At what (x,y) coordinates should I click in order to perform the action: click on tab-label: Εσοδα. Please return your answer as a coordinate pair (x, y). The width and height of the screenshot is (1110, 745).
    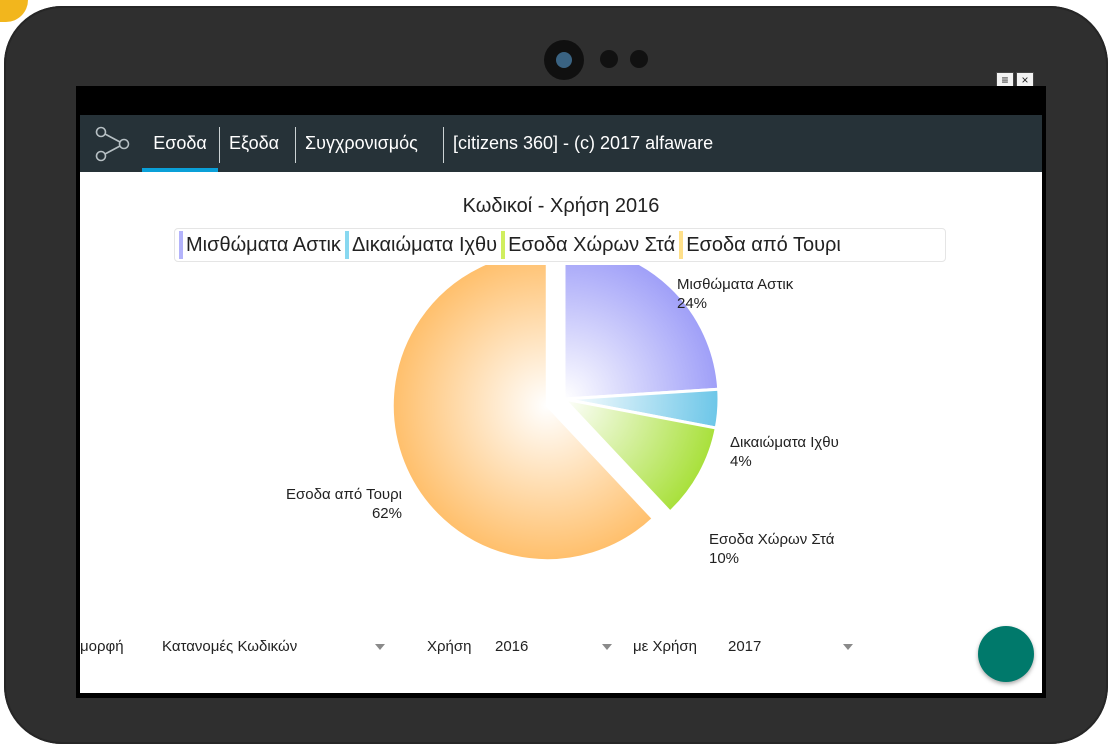
    Looking at the image, I should click on (180, 143).